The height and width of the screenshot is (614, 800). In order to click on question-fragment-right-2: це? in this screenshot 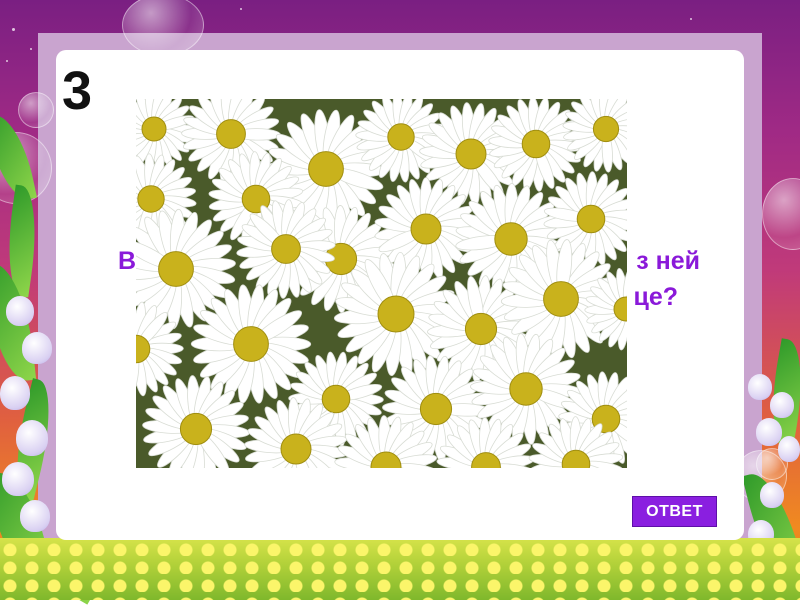, I will do `click(655, 297)`.